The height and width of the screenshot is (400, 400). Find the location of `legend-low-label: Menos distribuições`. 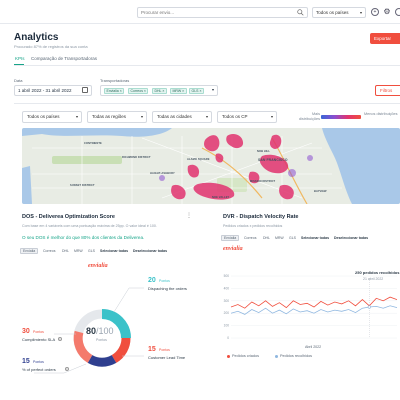

legend-low-label: Menos distribuições is located at coordinates (381, 114).